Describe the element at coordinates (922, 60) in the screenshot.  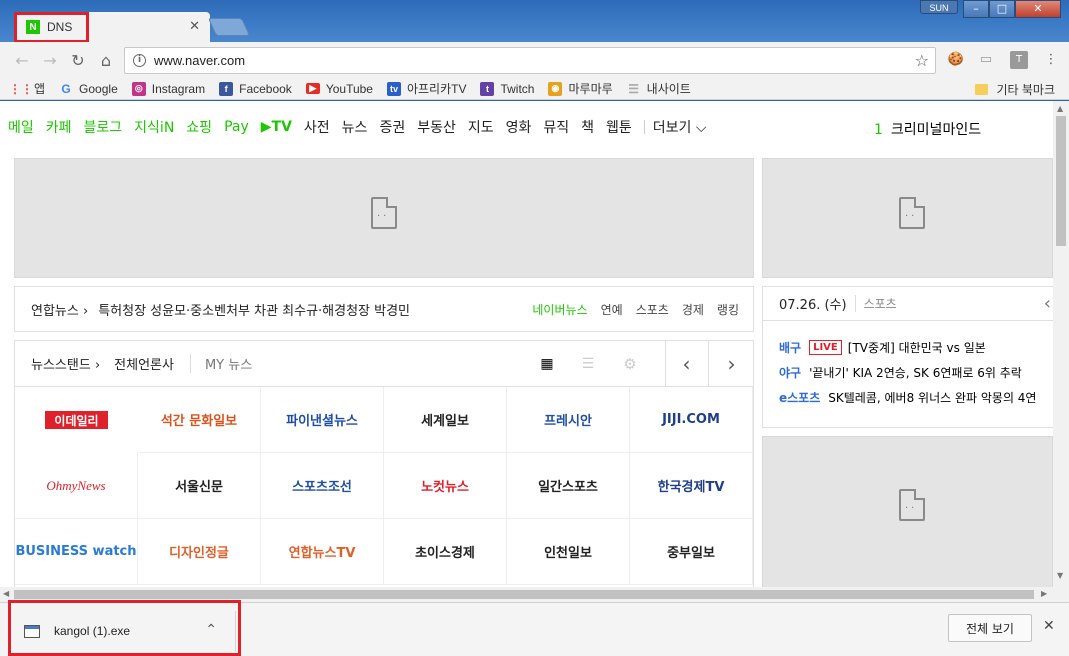
I see `bookmark-star-icon: ☆` at that location.